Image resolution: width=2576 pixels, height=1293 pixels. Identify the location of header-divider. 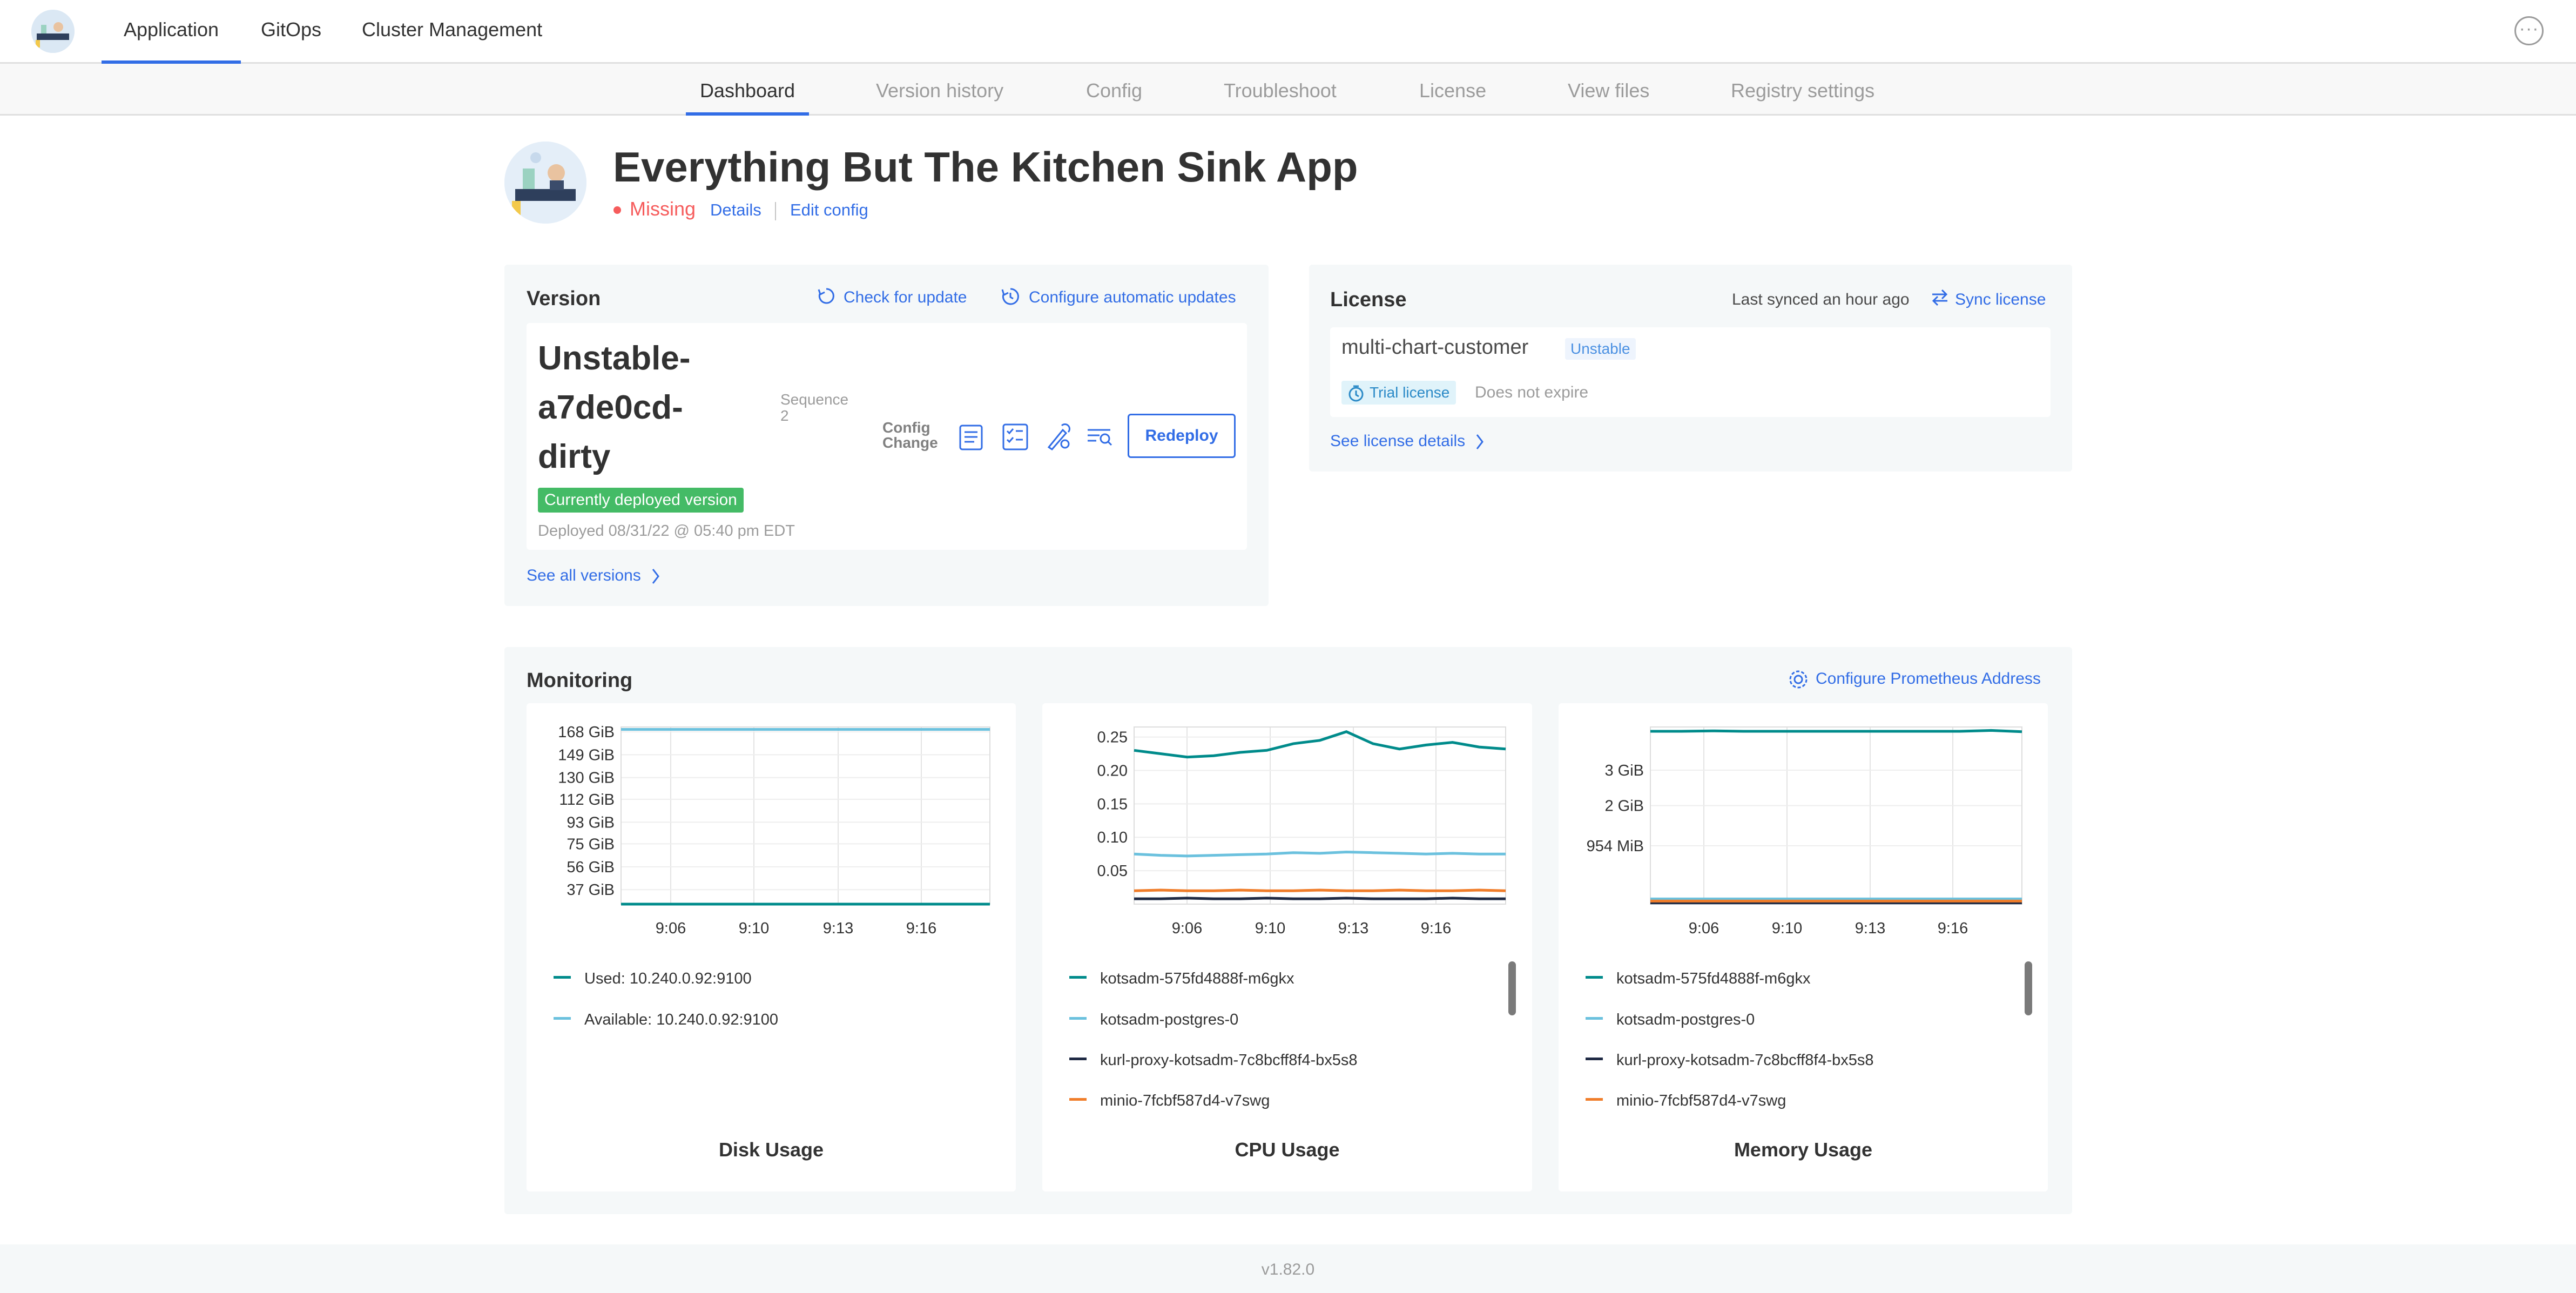
(775, 211).